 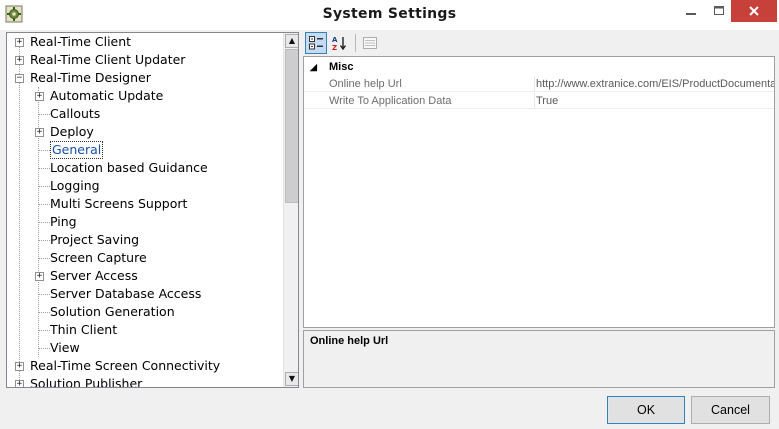 What do you see at coordinates (691, 14) in the screenshot?
I see `minimize-icon` at bounding box center [691, 14].